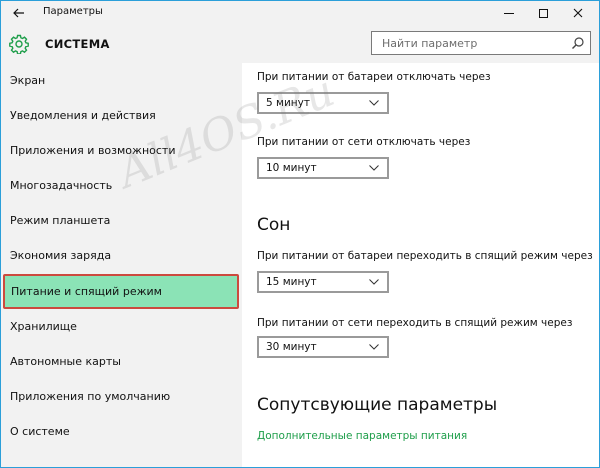 The width and height of the screenshot is (600, 468). I want to click on sidebar-item-storage: Хранилище, so click(121, 326).